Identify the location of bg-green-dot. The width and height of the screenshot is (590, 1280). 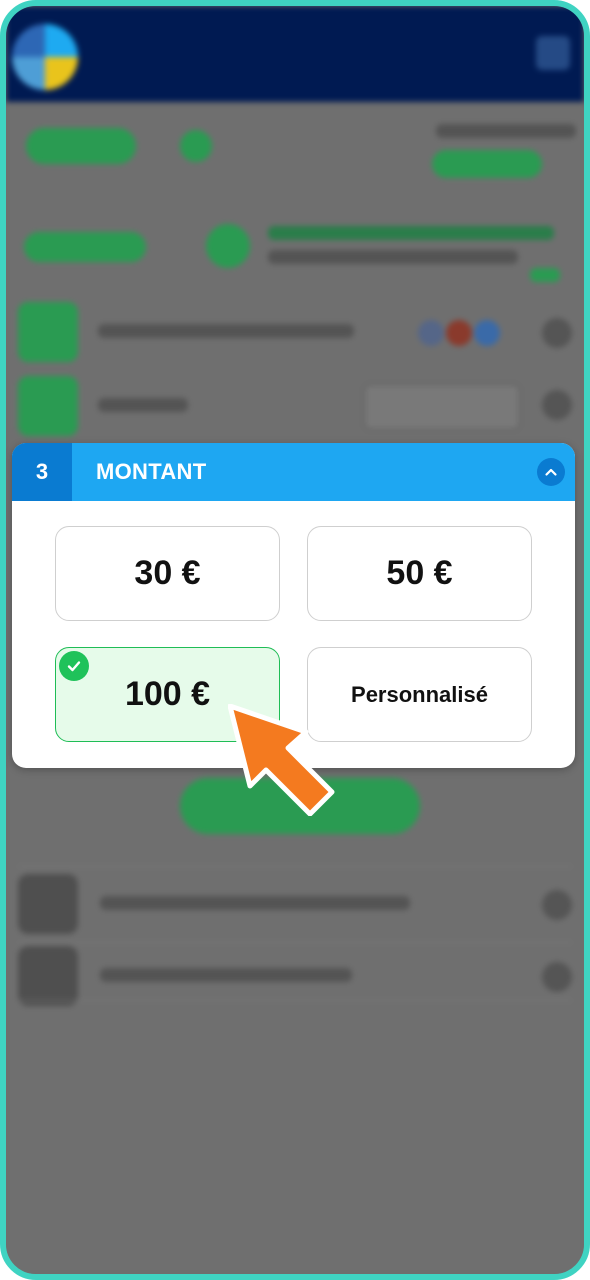
(196, 146).